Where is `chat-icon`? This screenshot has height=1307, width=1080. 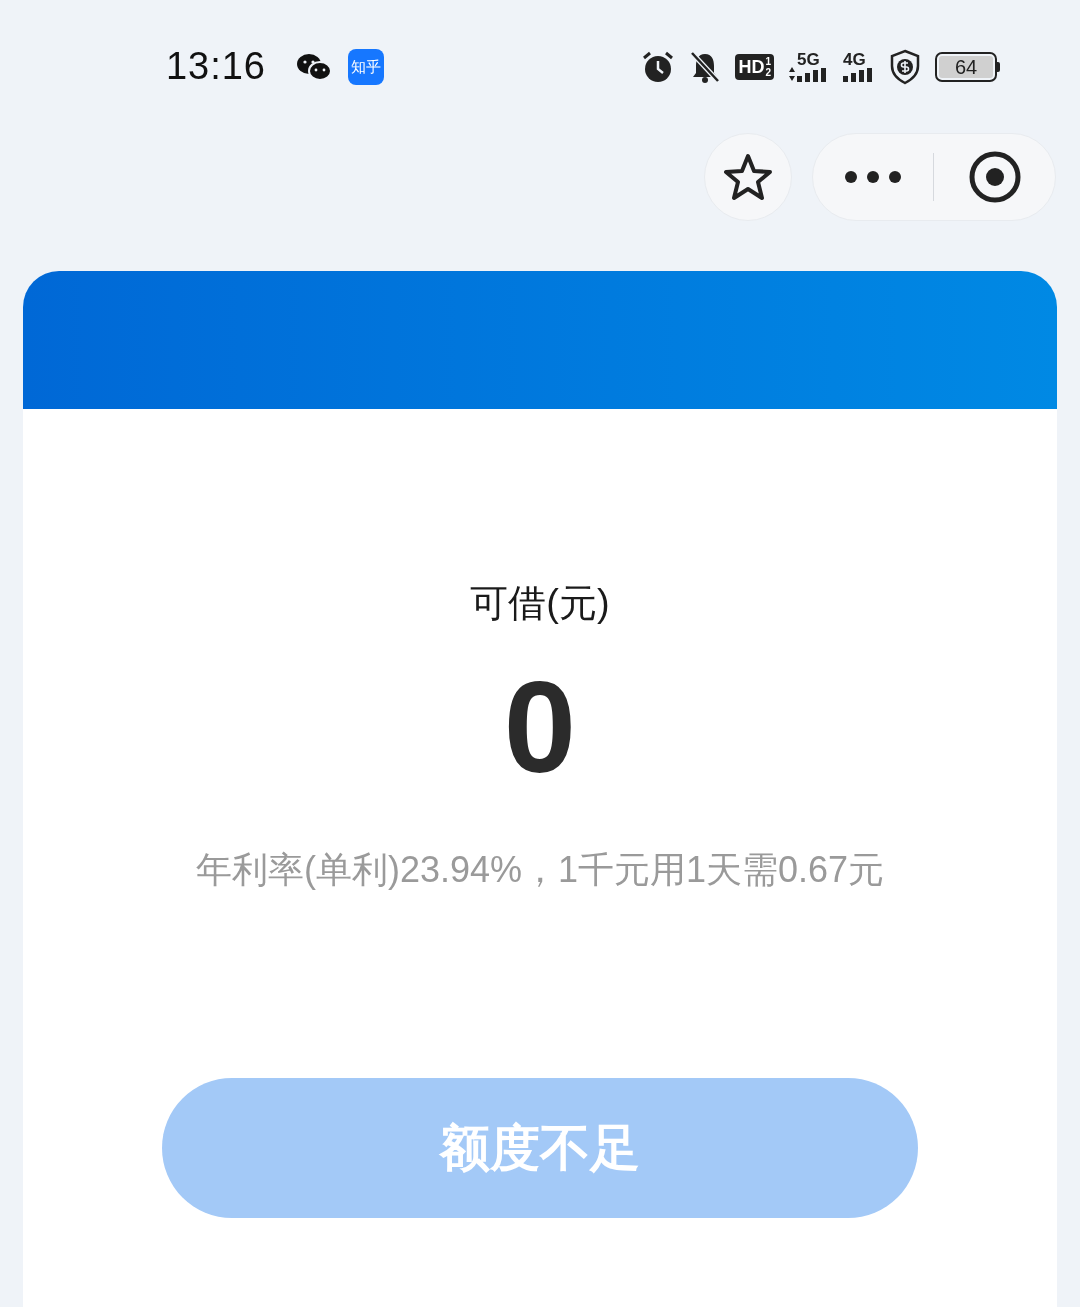
chat-icon is located at coordinates (313, 66).